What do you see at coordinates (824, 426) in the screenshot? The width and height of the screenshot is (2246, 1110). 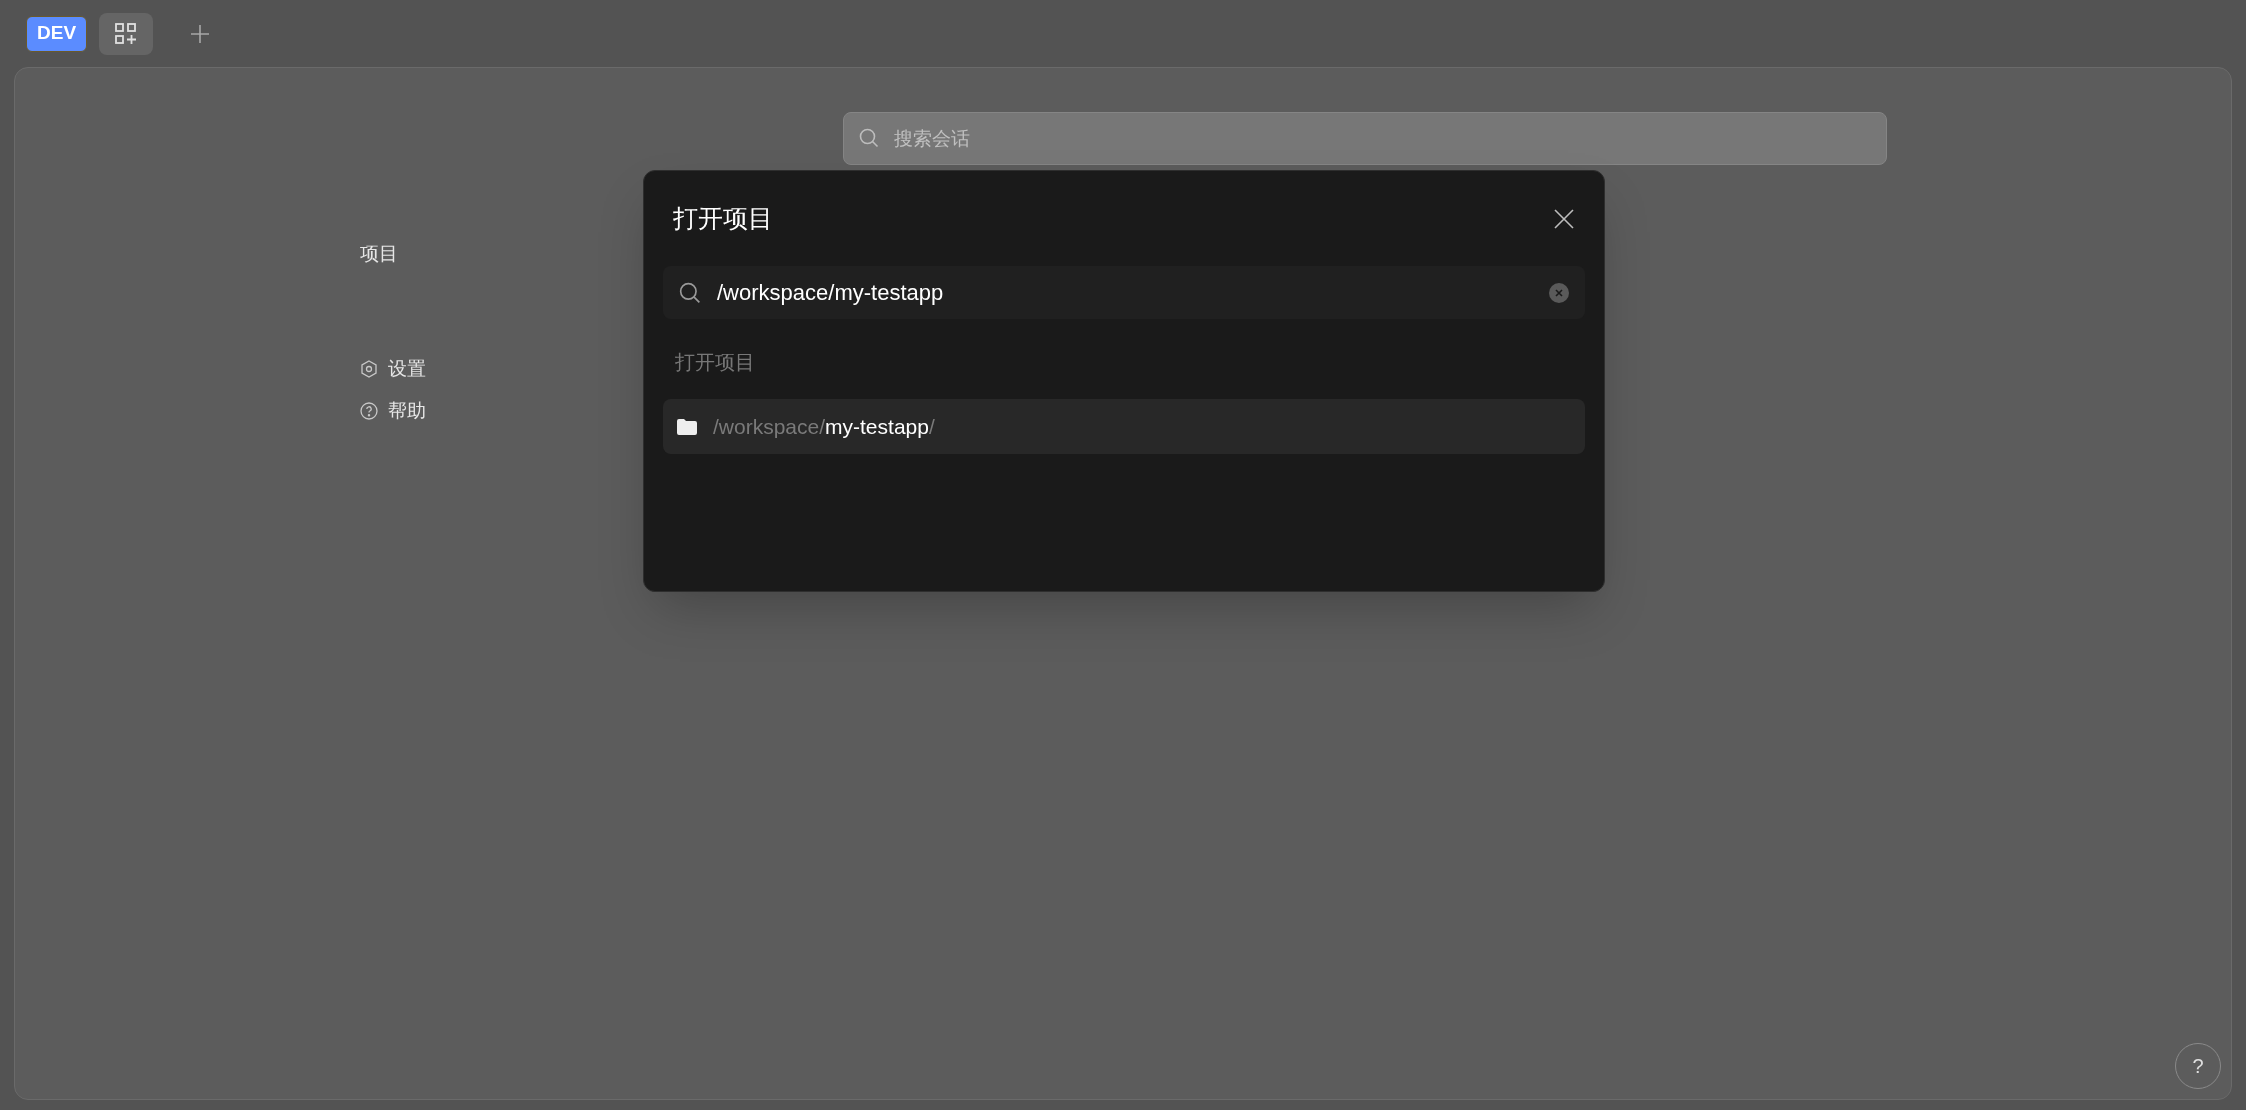 I see `project-path: /workspace/my-testapp/` at bounding box center [824, 426].